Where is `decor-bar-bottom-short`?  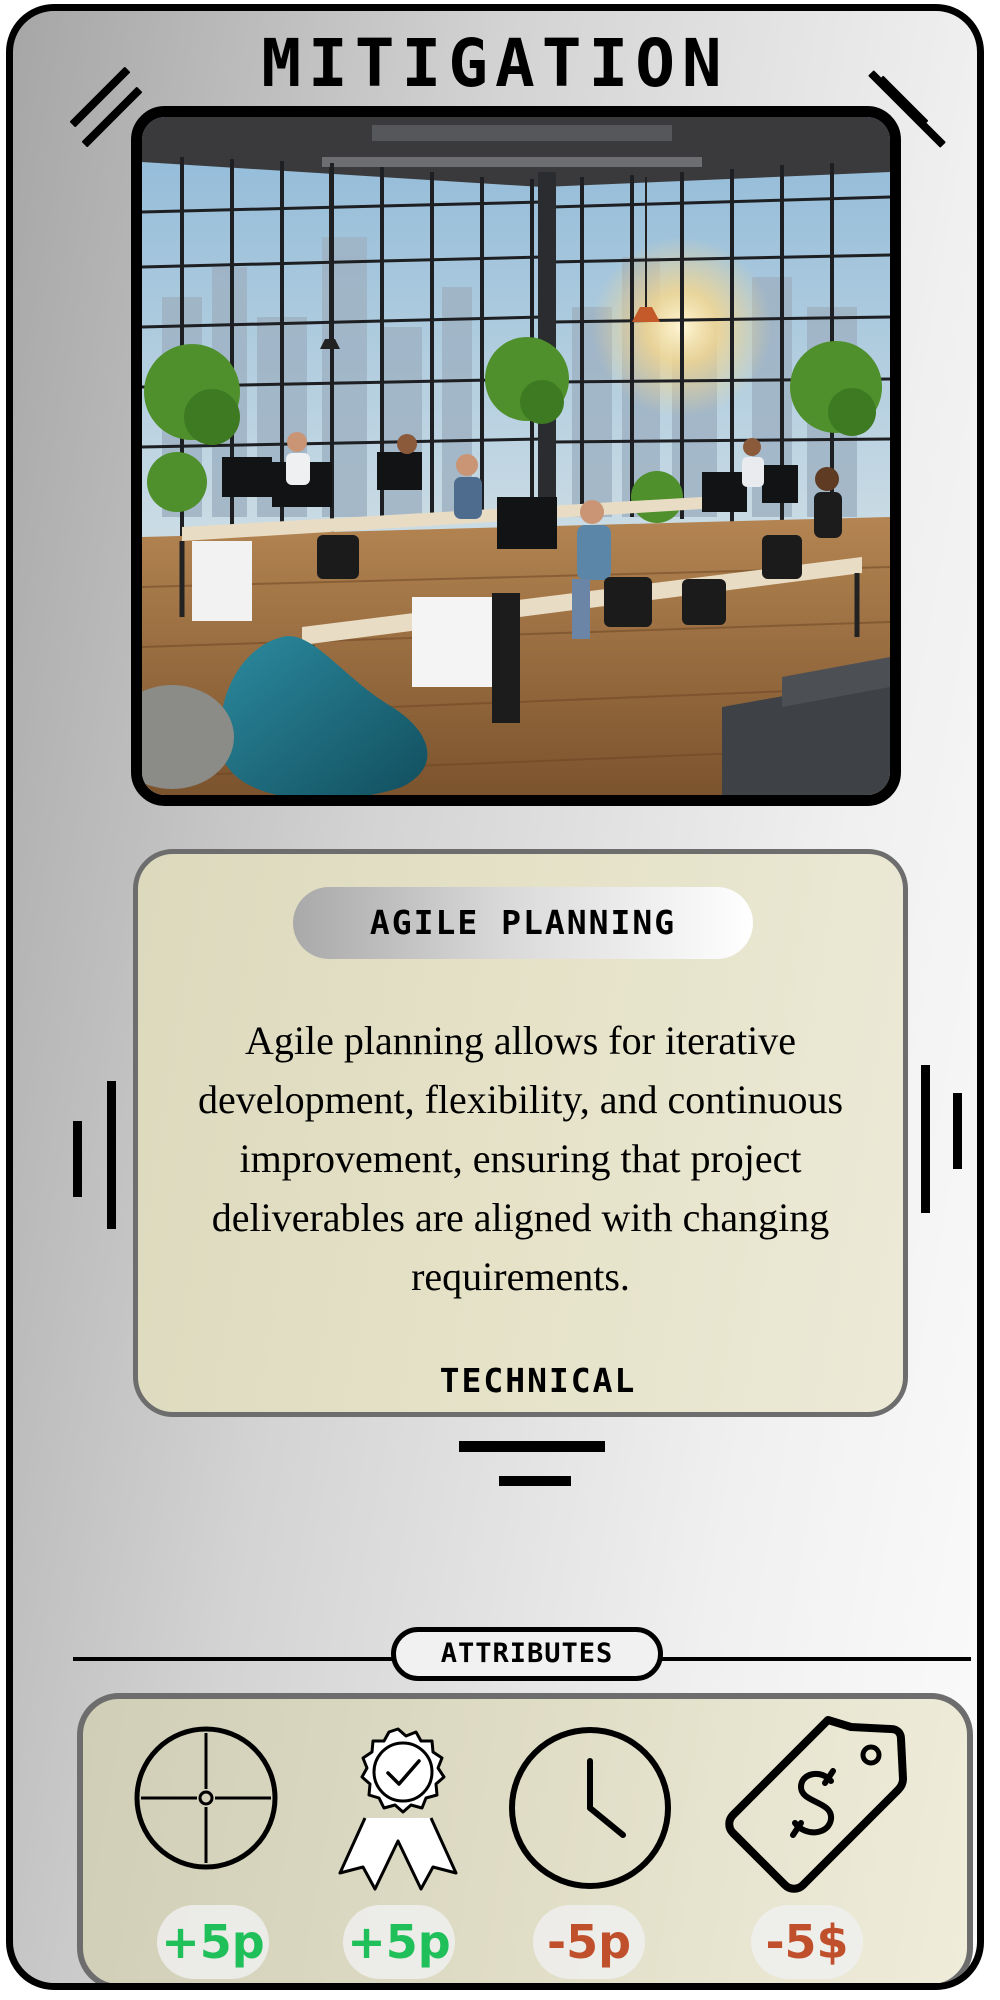
decor-bar-bottom-short is located at coordinates (535, 1481).